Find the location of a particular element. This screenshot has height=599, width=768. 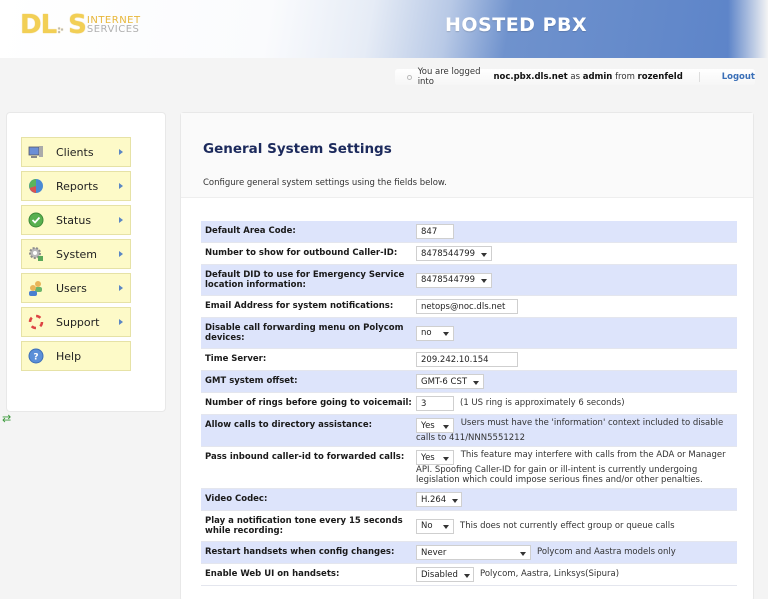

setting-row-gmt-offset: GMT system offset: GMT-6 CST is located at coordinates (469, 382).